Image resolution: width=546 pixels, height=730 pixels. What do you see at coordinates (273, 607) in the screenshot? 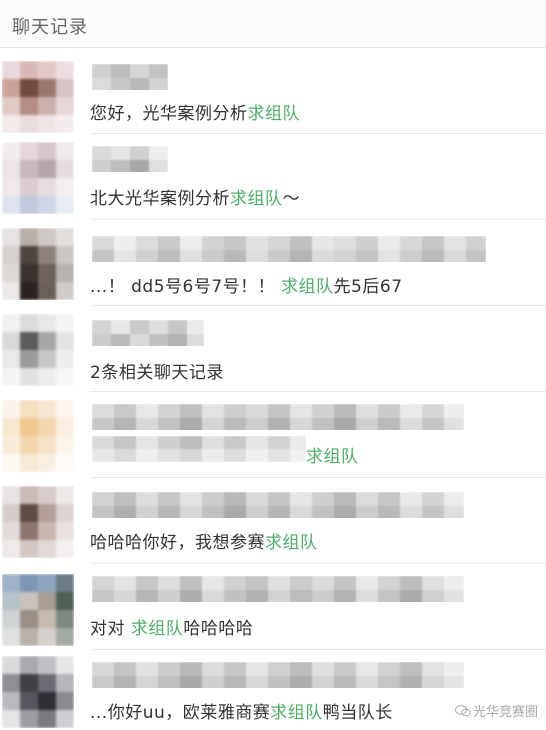
I see `chat-result-row: 对对 求组队哈哈哈哈` at bounding box center [273, 607].